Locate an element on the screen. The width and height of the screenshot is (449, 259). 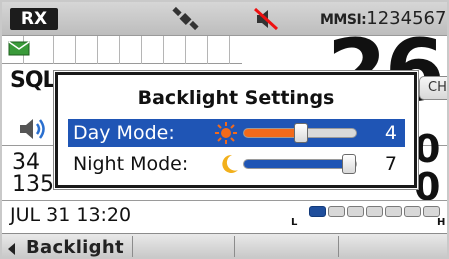
day-mode-label: Day Mode: is located at coordinates (124, 133).